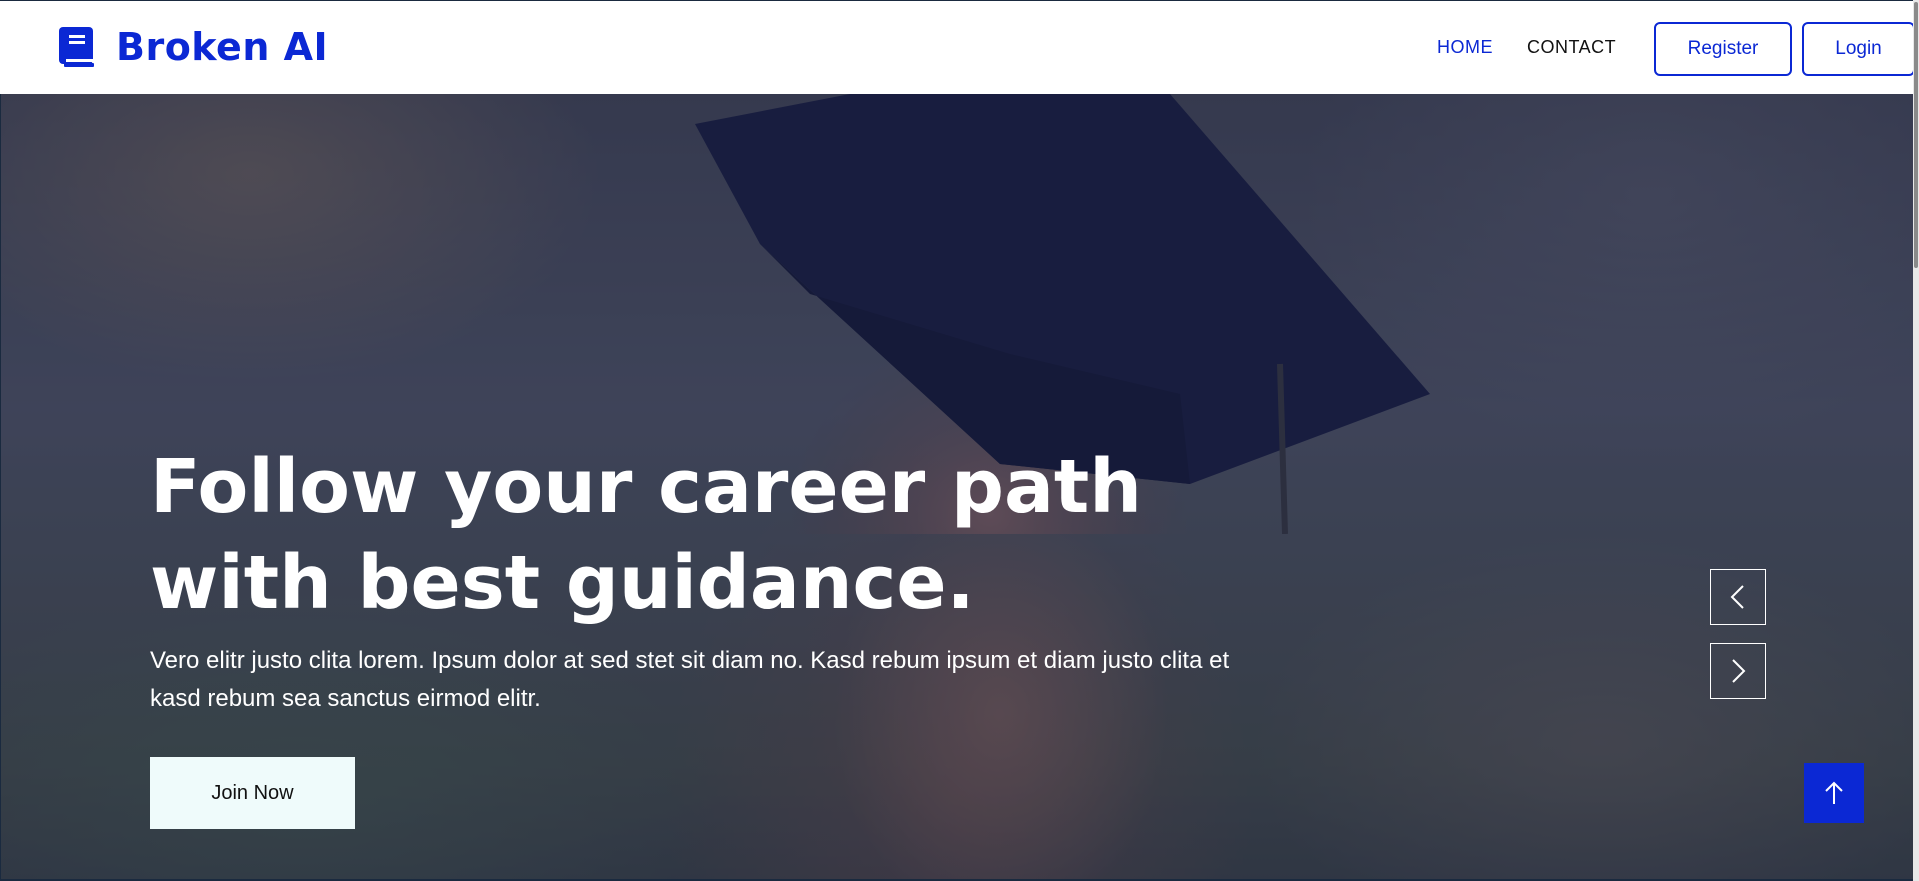 Image resolution: width=1919 pixels, height=881 pixels. Describe the element at coordinates (252, 793) in the screenshot. I see `join-now-button: Join Now` at that location.